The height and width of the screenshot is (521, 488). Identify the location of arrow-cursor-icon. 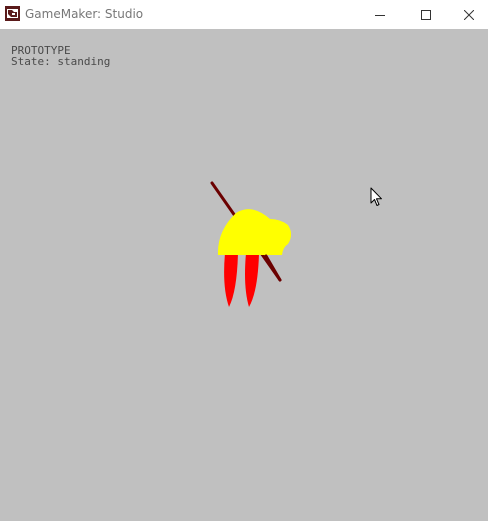
(376, 196).